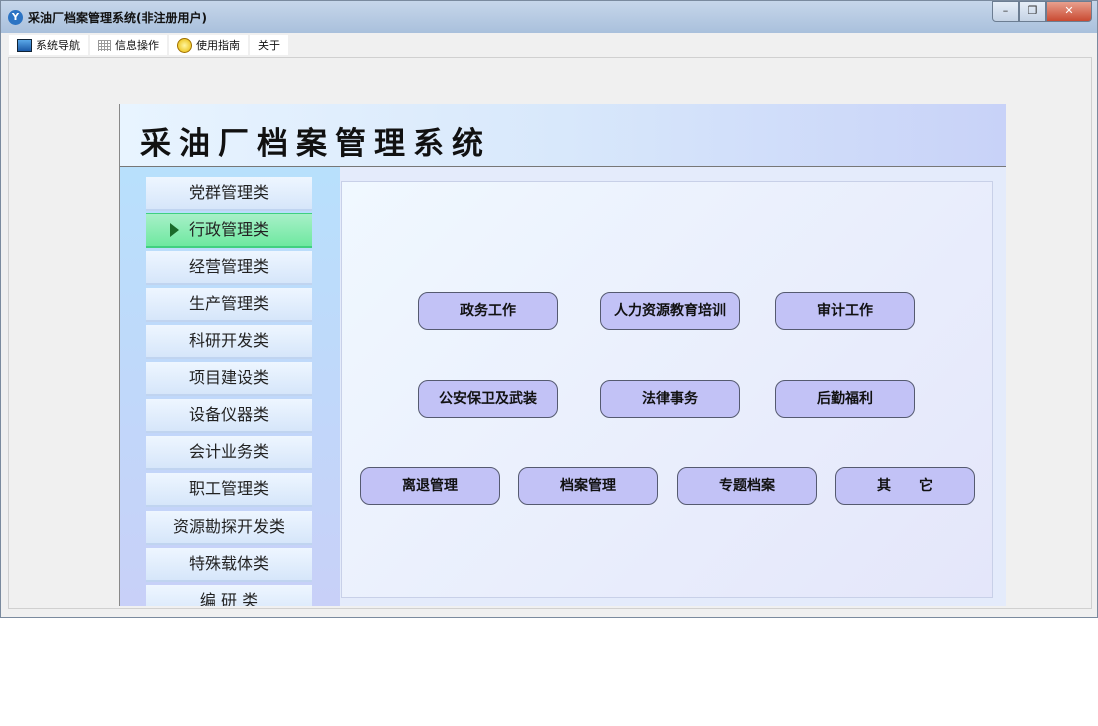 This screenshot has height=726, width=1098. I want to click on category-button: 法律事务, so click(670, 399).